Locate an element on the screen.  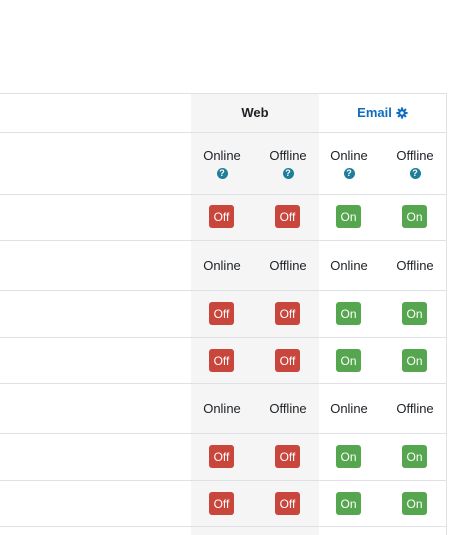
email-header-link: Email is located at coordinates (382, 112).